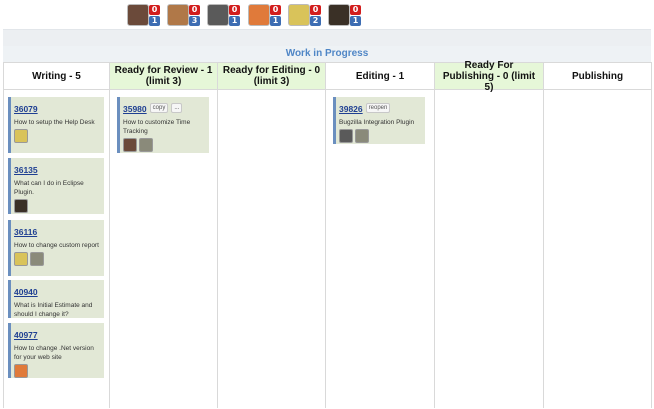 This screenshot has width=654, height=409. What do you see at coordinates (327, 54) in the screenshot?
I see `section-title: Work in Progress` at bounding box center [327, 54].